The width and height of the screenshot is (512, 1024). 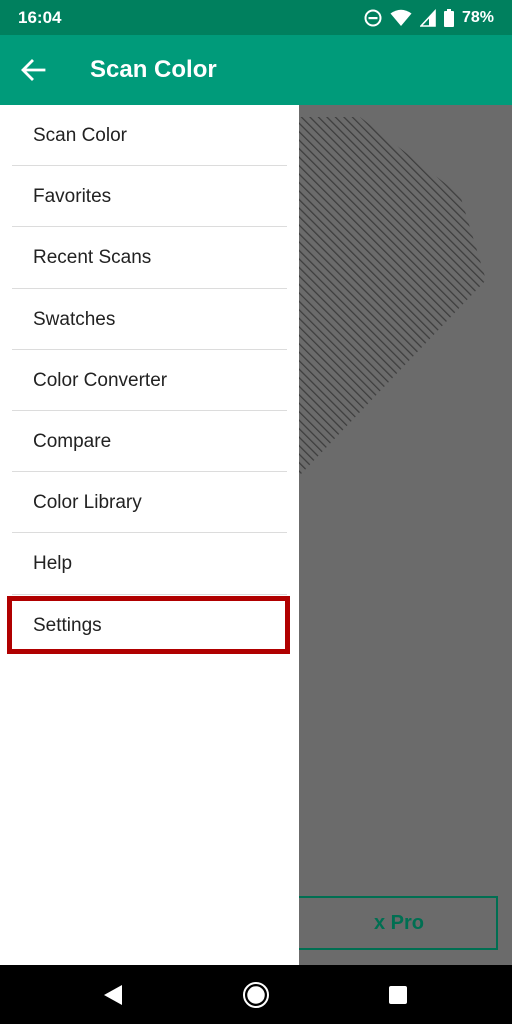 I want to click on battery-icon, so click(x=448, y=18).